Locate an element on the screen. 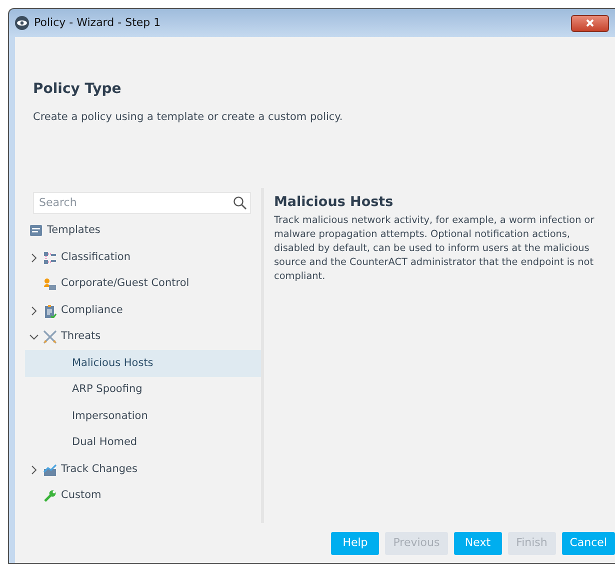 The width and height of the screenshot is (615, 564). page-subtitle: Create a policy using a template or create a custom policy. is located at coordinates (188, 117).